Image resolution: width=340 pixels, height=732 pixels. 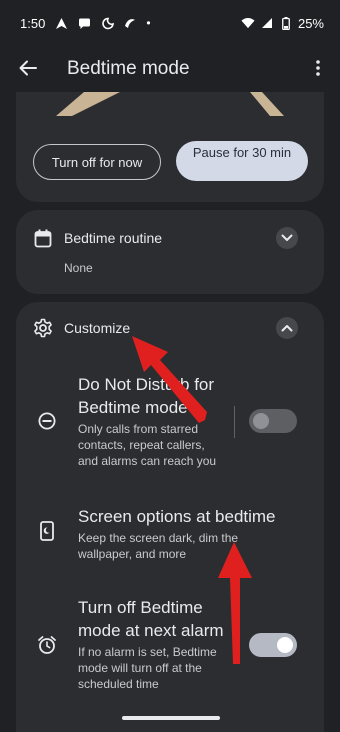 I want to click on pause-30-min-button: Pause for 30 min, so click(x=242, y=161).